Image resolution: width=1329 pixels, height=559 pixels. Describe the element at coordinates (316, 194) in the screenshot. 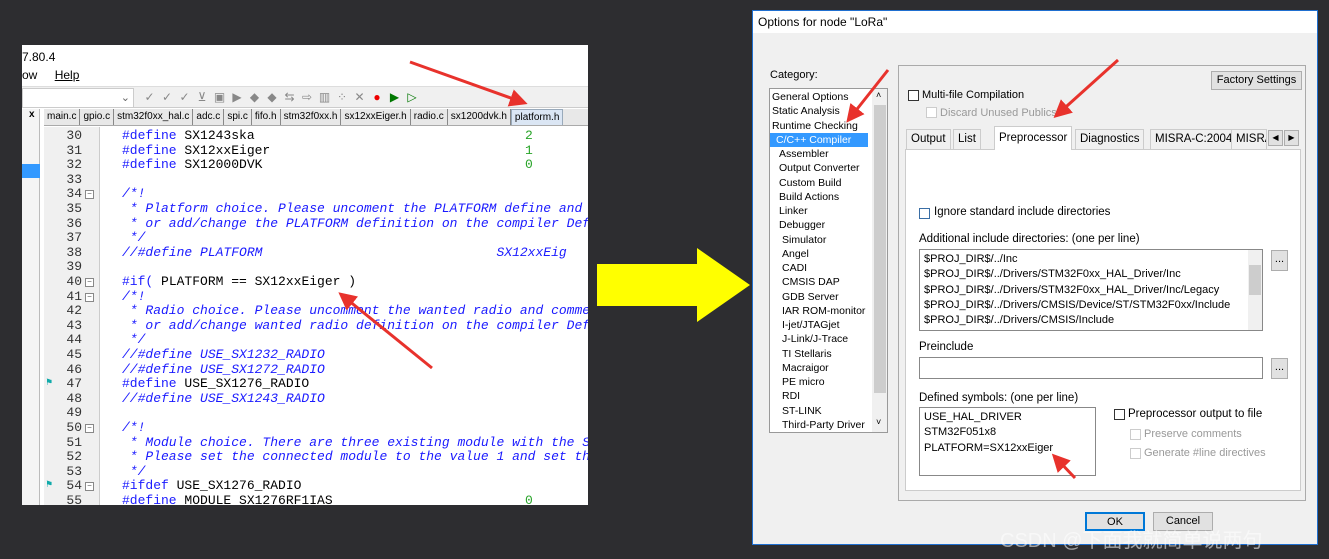

I see `code-line: 34− /*!` at that location.